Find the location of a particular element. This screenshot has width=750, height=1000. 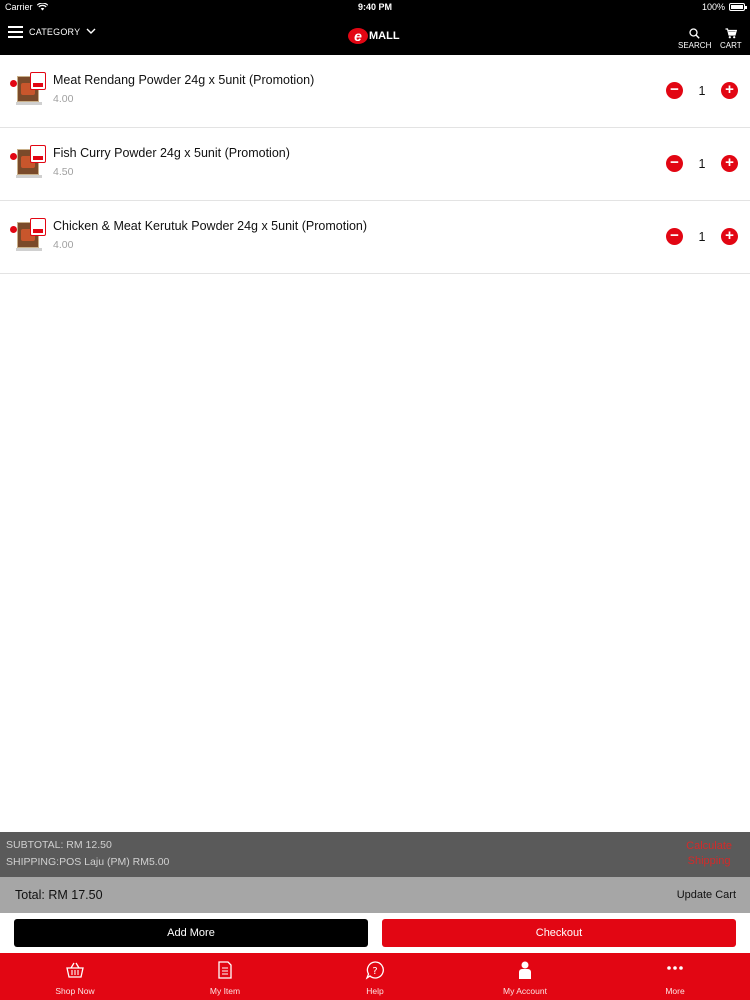

search-button: SEARCH is located at coordinates (694, 39).